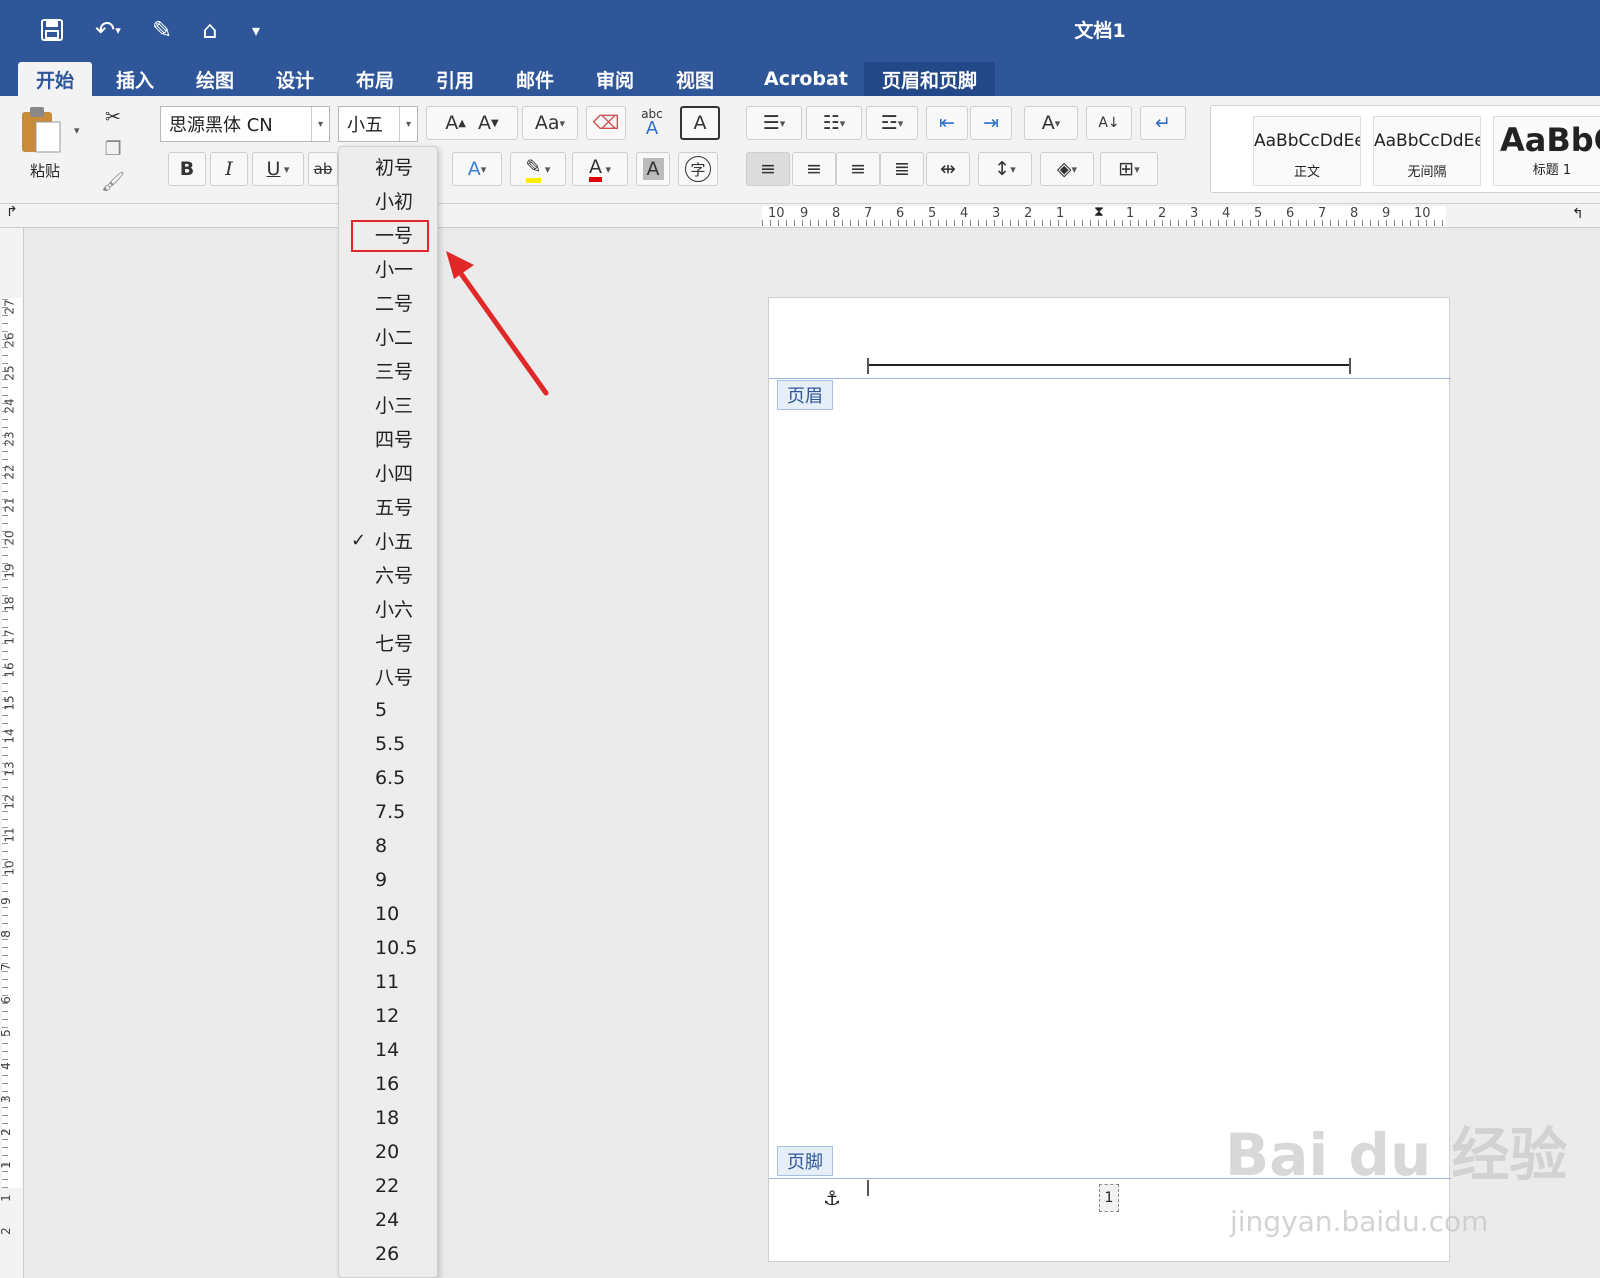 Image resolution: width=1600 pixels, height=1278 pixels. What do you see at coordinates (55, 79) in the screenshot?
I see `tab-home: 开始` at bounding box center [55, 79].